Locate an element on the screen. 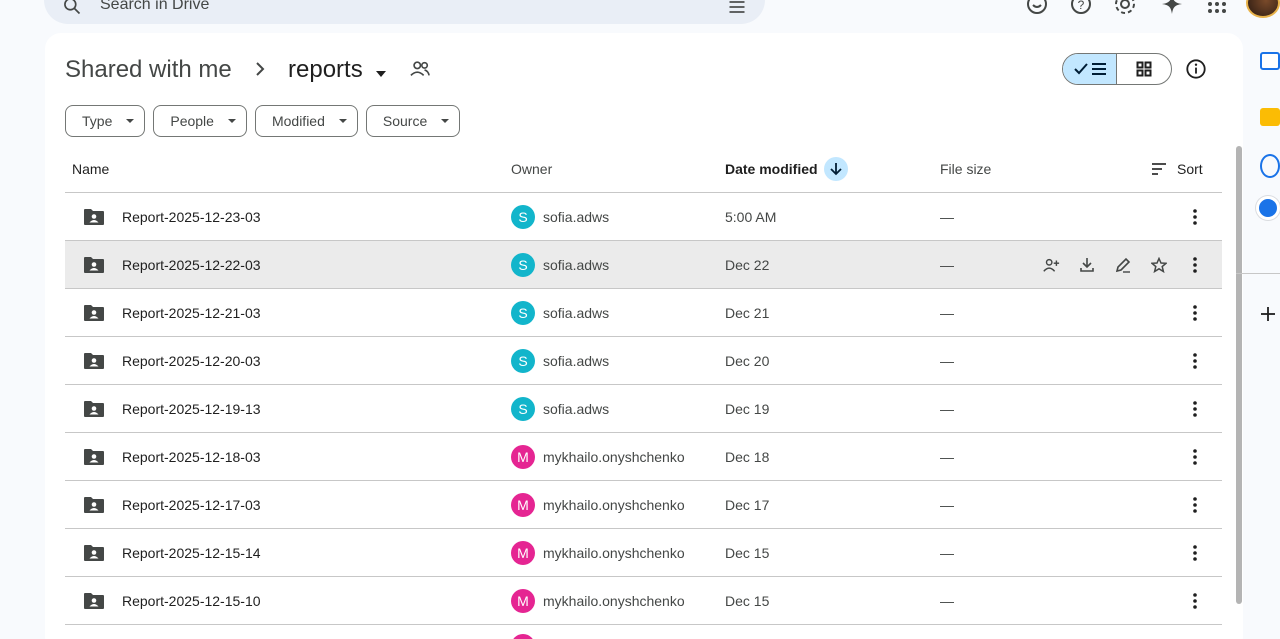 The image size is (1280, 639). date-modified: Dec 21 is located at coordinates (747, 312).